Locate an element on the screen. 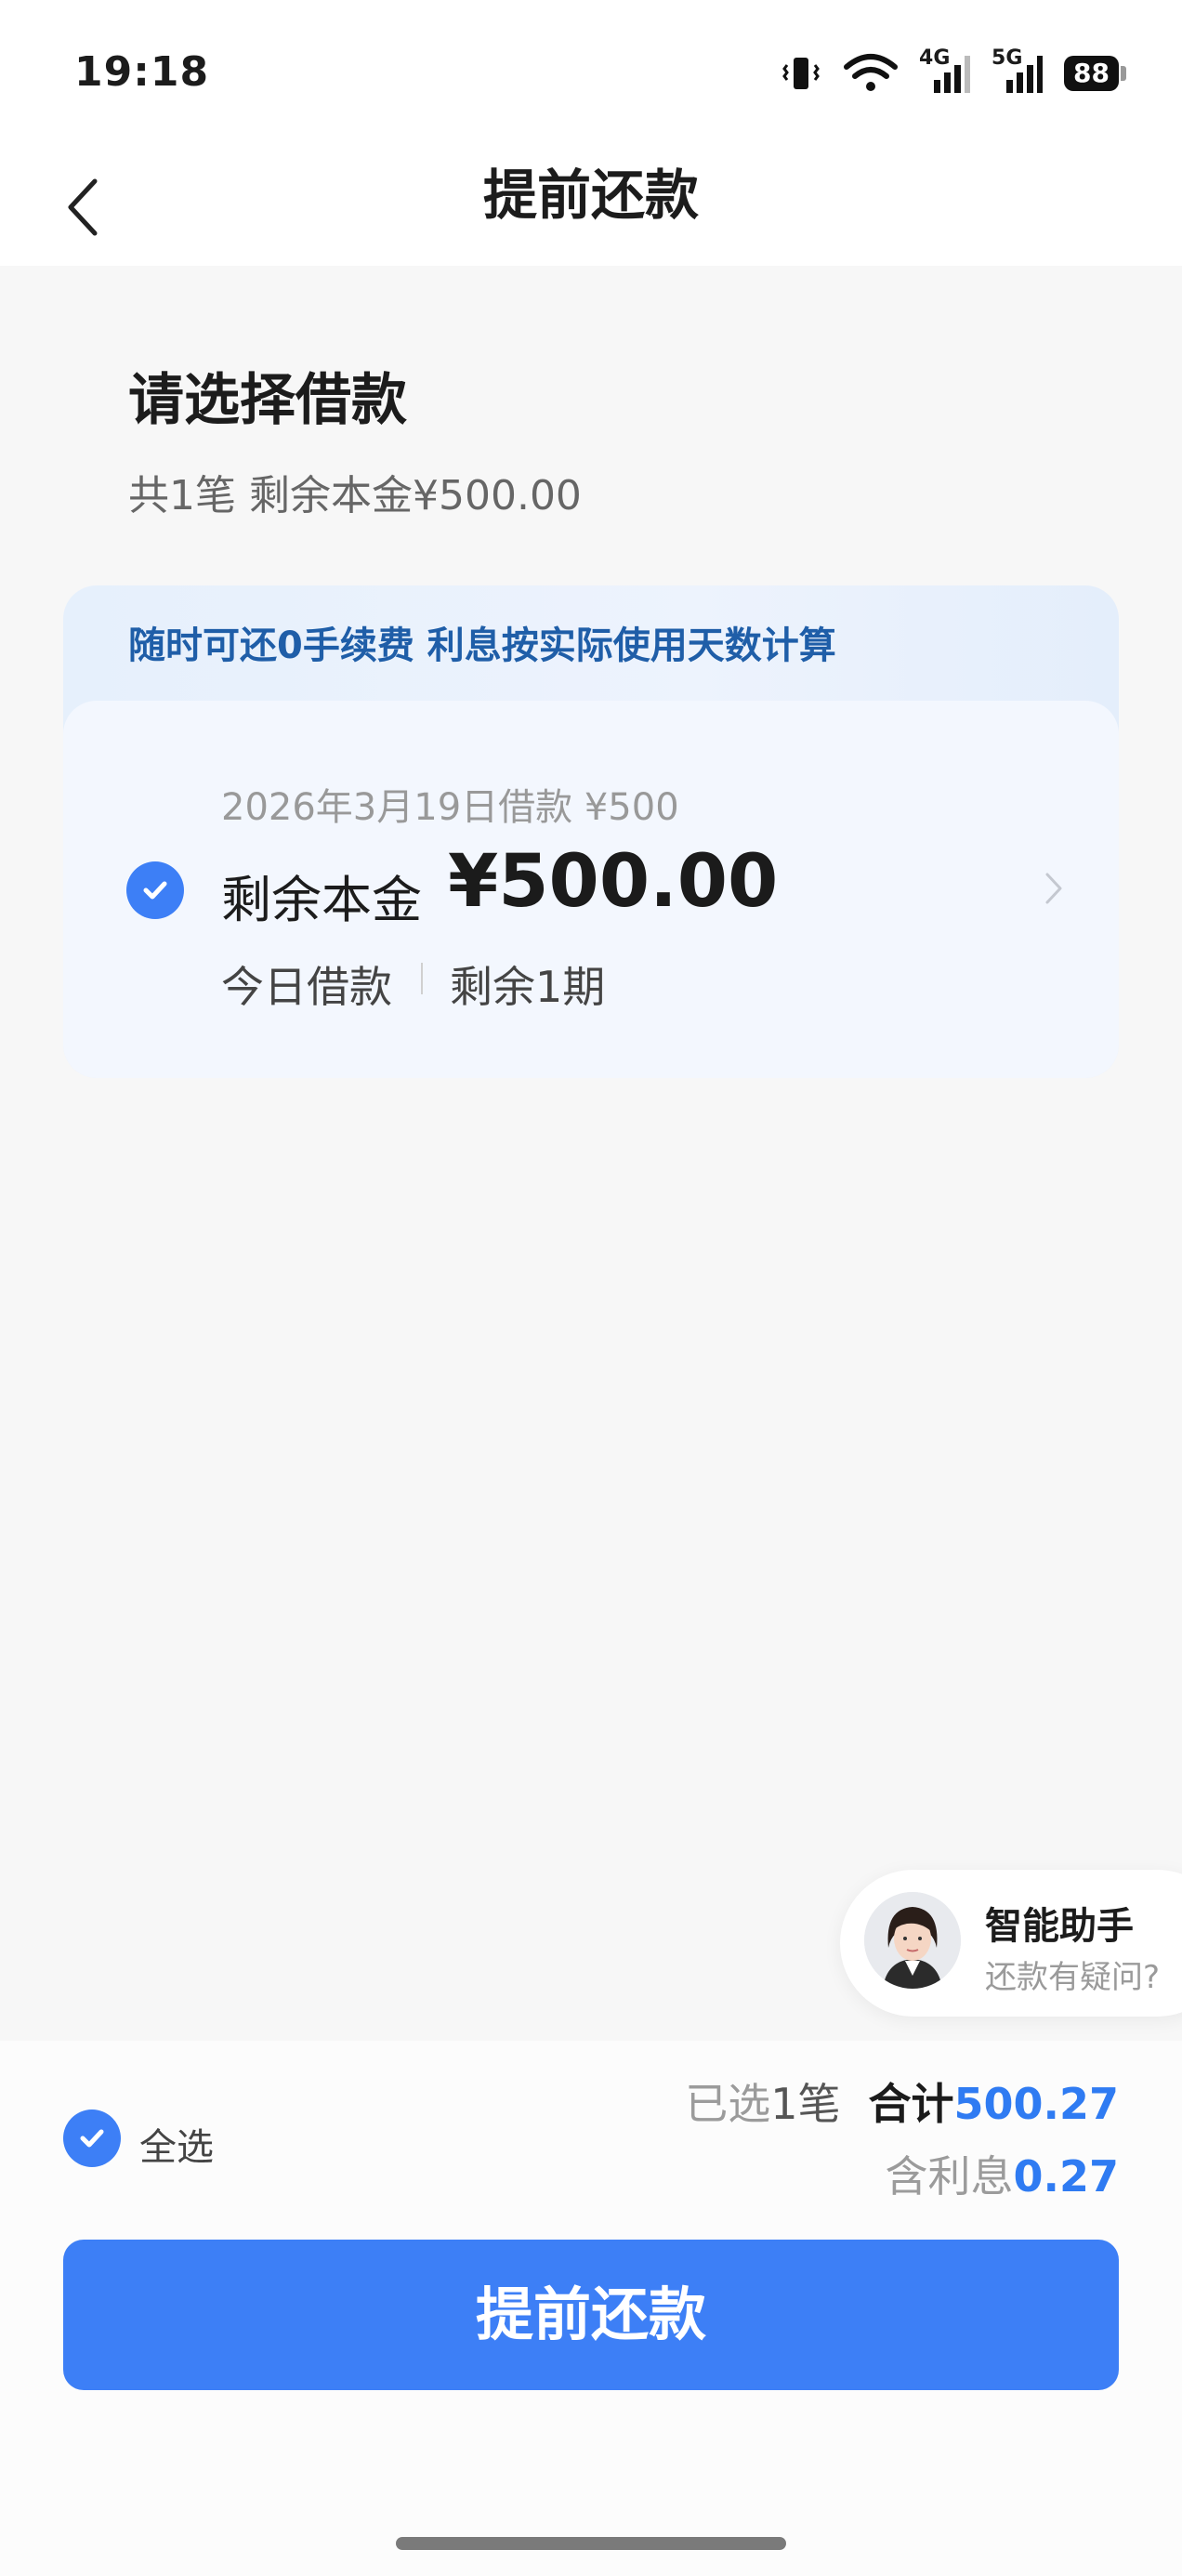  selected-prefix: 已选 is located at coordinates (728, 2104).